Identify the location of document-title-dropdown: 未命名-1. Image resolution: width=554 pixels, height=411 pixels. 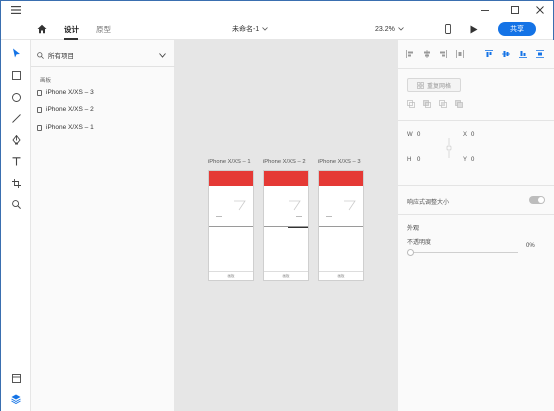
(250, 29).